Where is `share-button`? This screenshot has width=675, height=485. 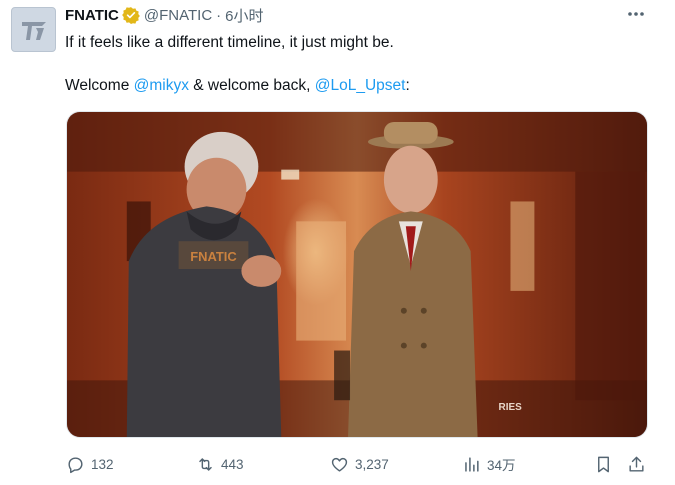
share-button is located at coordinates (636, 464).